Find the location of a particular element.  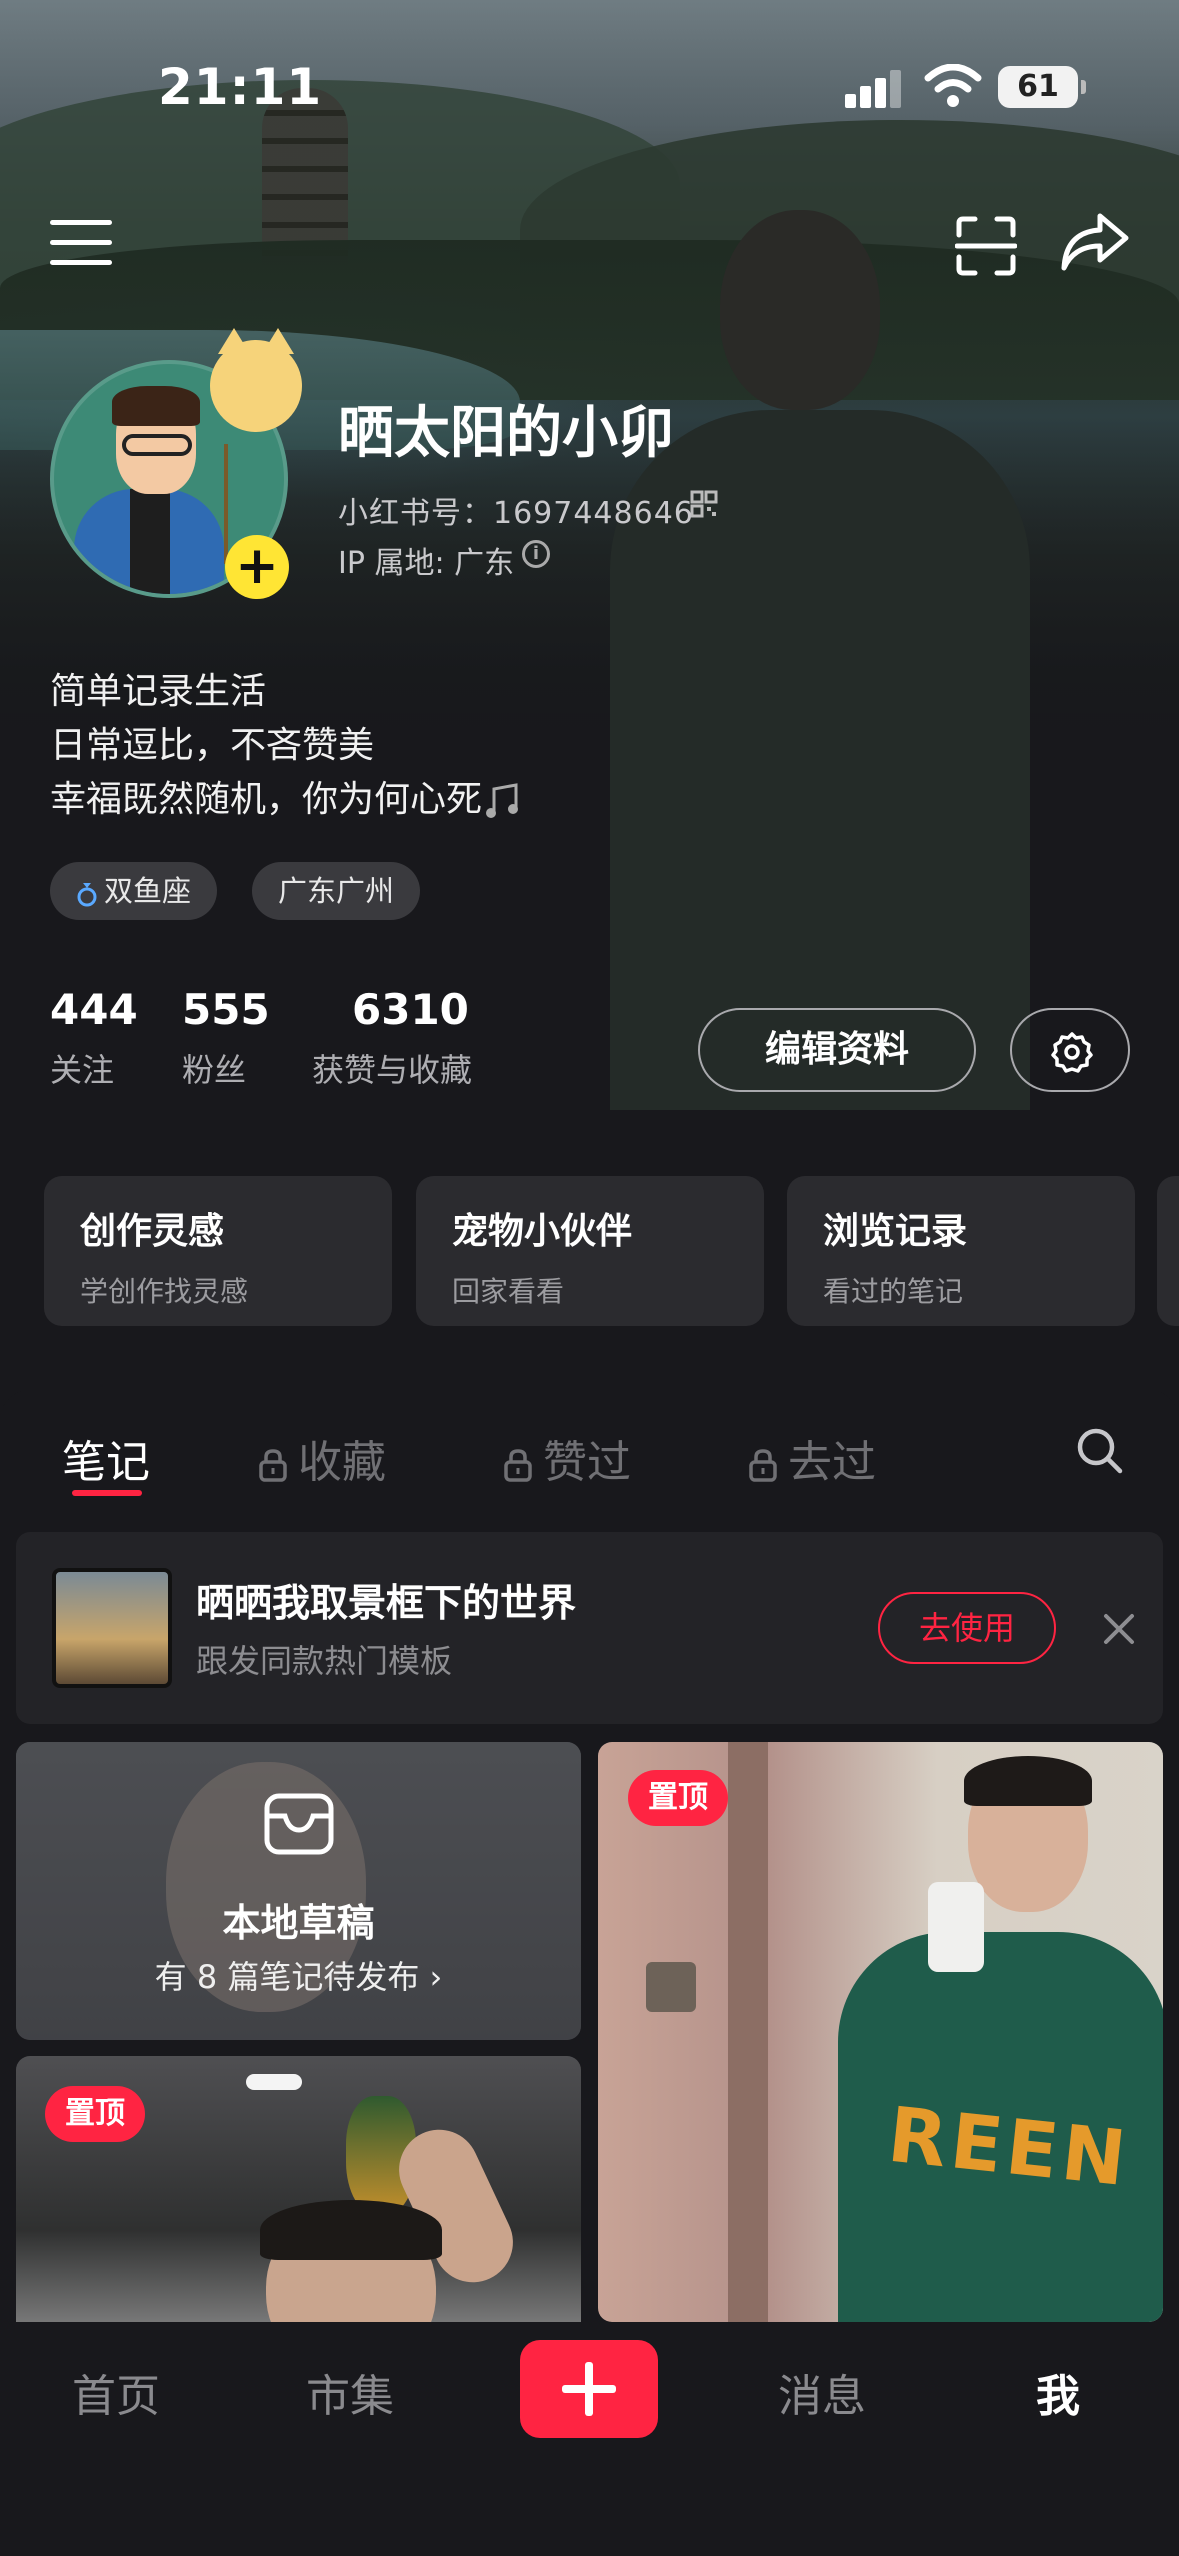

card-title: 创作灵感 is located at coordinates (152, 1231).